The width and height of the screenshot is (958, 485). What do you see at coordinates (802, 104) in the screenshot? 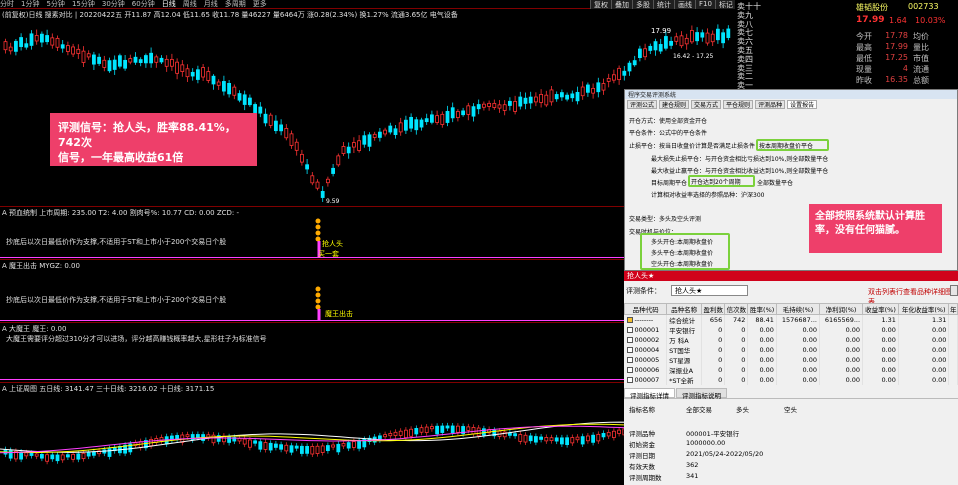
I see `dialog-tab-5: 设置报告` at bounding box center [802, 104].